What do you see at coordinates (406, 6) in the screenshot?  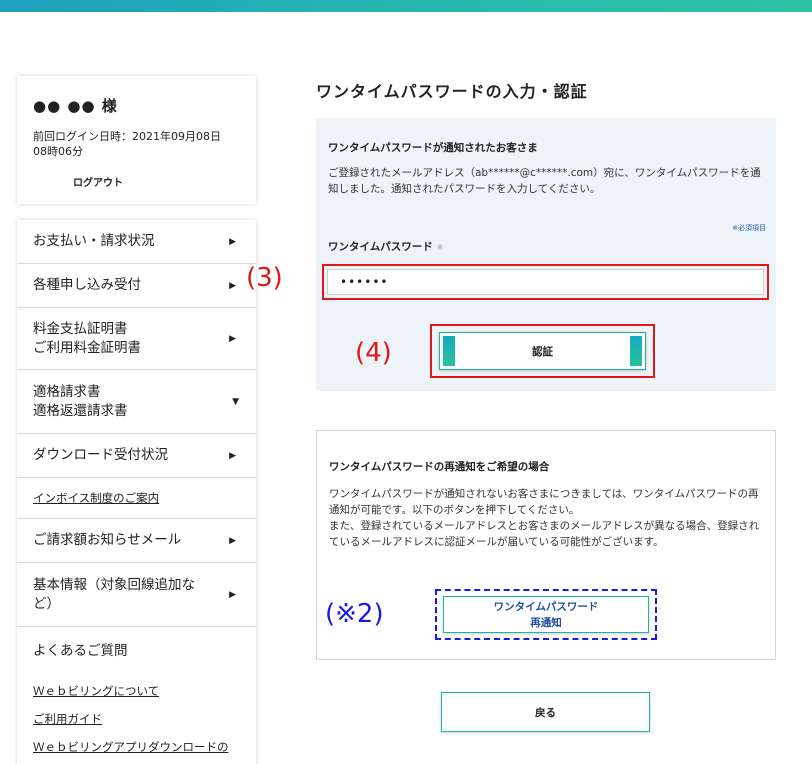 I see `header-gradient-bar` at bounding box center [406, 6].